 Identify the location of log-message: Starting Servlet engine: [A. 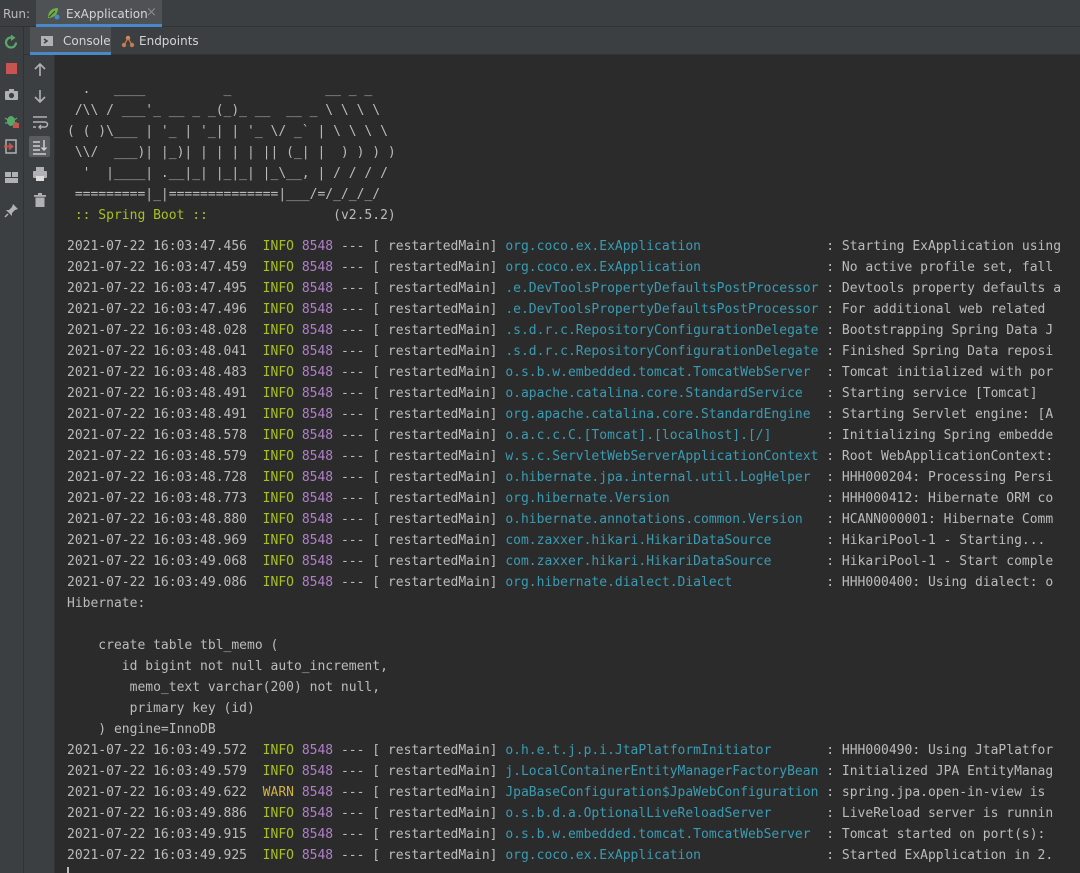
(947, 414).